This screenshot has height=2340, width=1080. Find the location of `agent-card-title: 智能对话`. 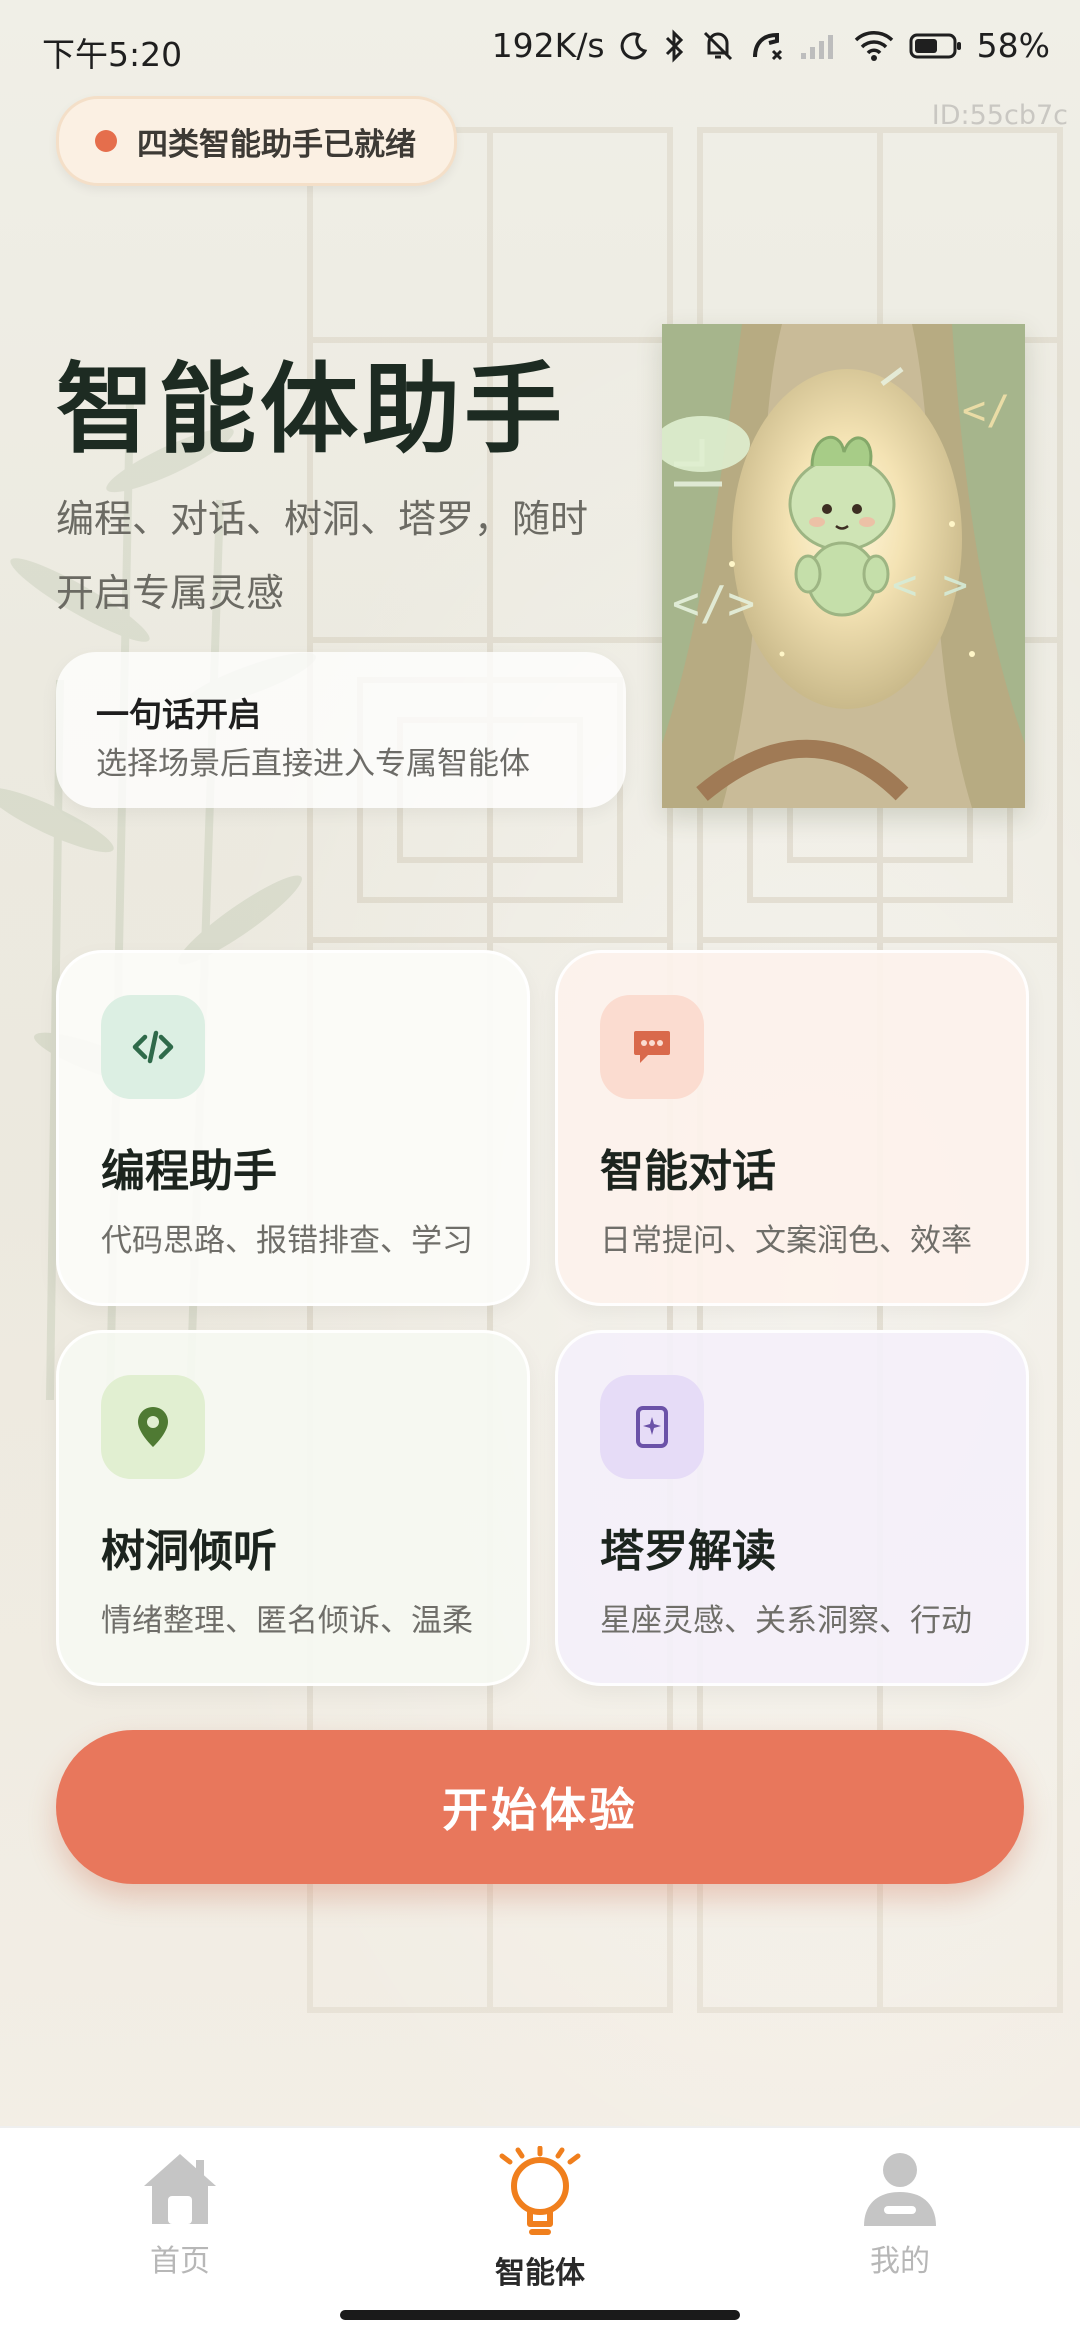

agent-card-title: 智能对话 is located at coordinates (688, 1171).